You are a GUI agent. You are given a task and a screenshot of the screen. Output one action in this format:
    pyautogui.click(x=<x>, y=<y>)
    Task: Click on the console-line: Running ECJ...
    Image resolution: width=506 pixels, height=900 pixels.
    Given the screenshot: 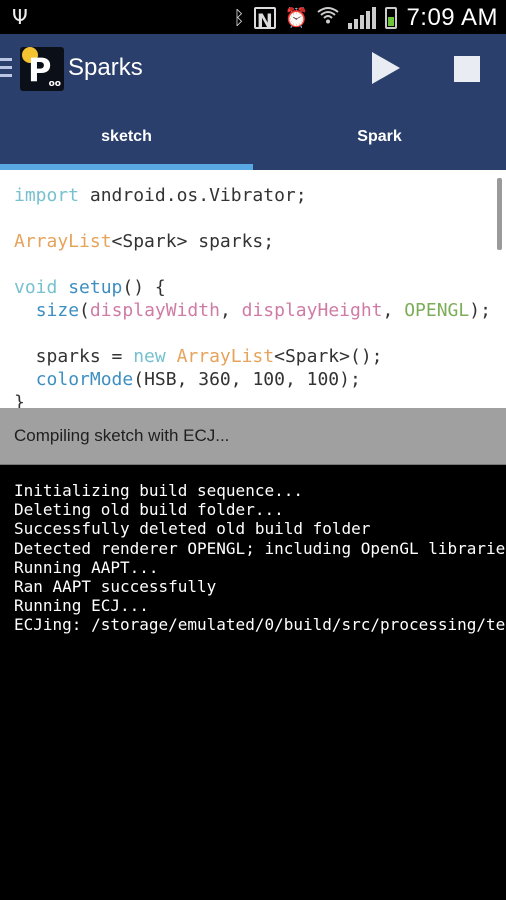 What is the action you would take?
    pyautogui.click(x=81, y=606)
    